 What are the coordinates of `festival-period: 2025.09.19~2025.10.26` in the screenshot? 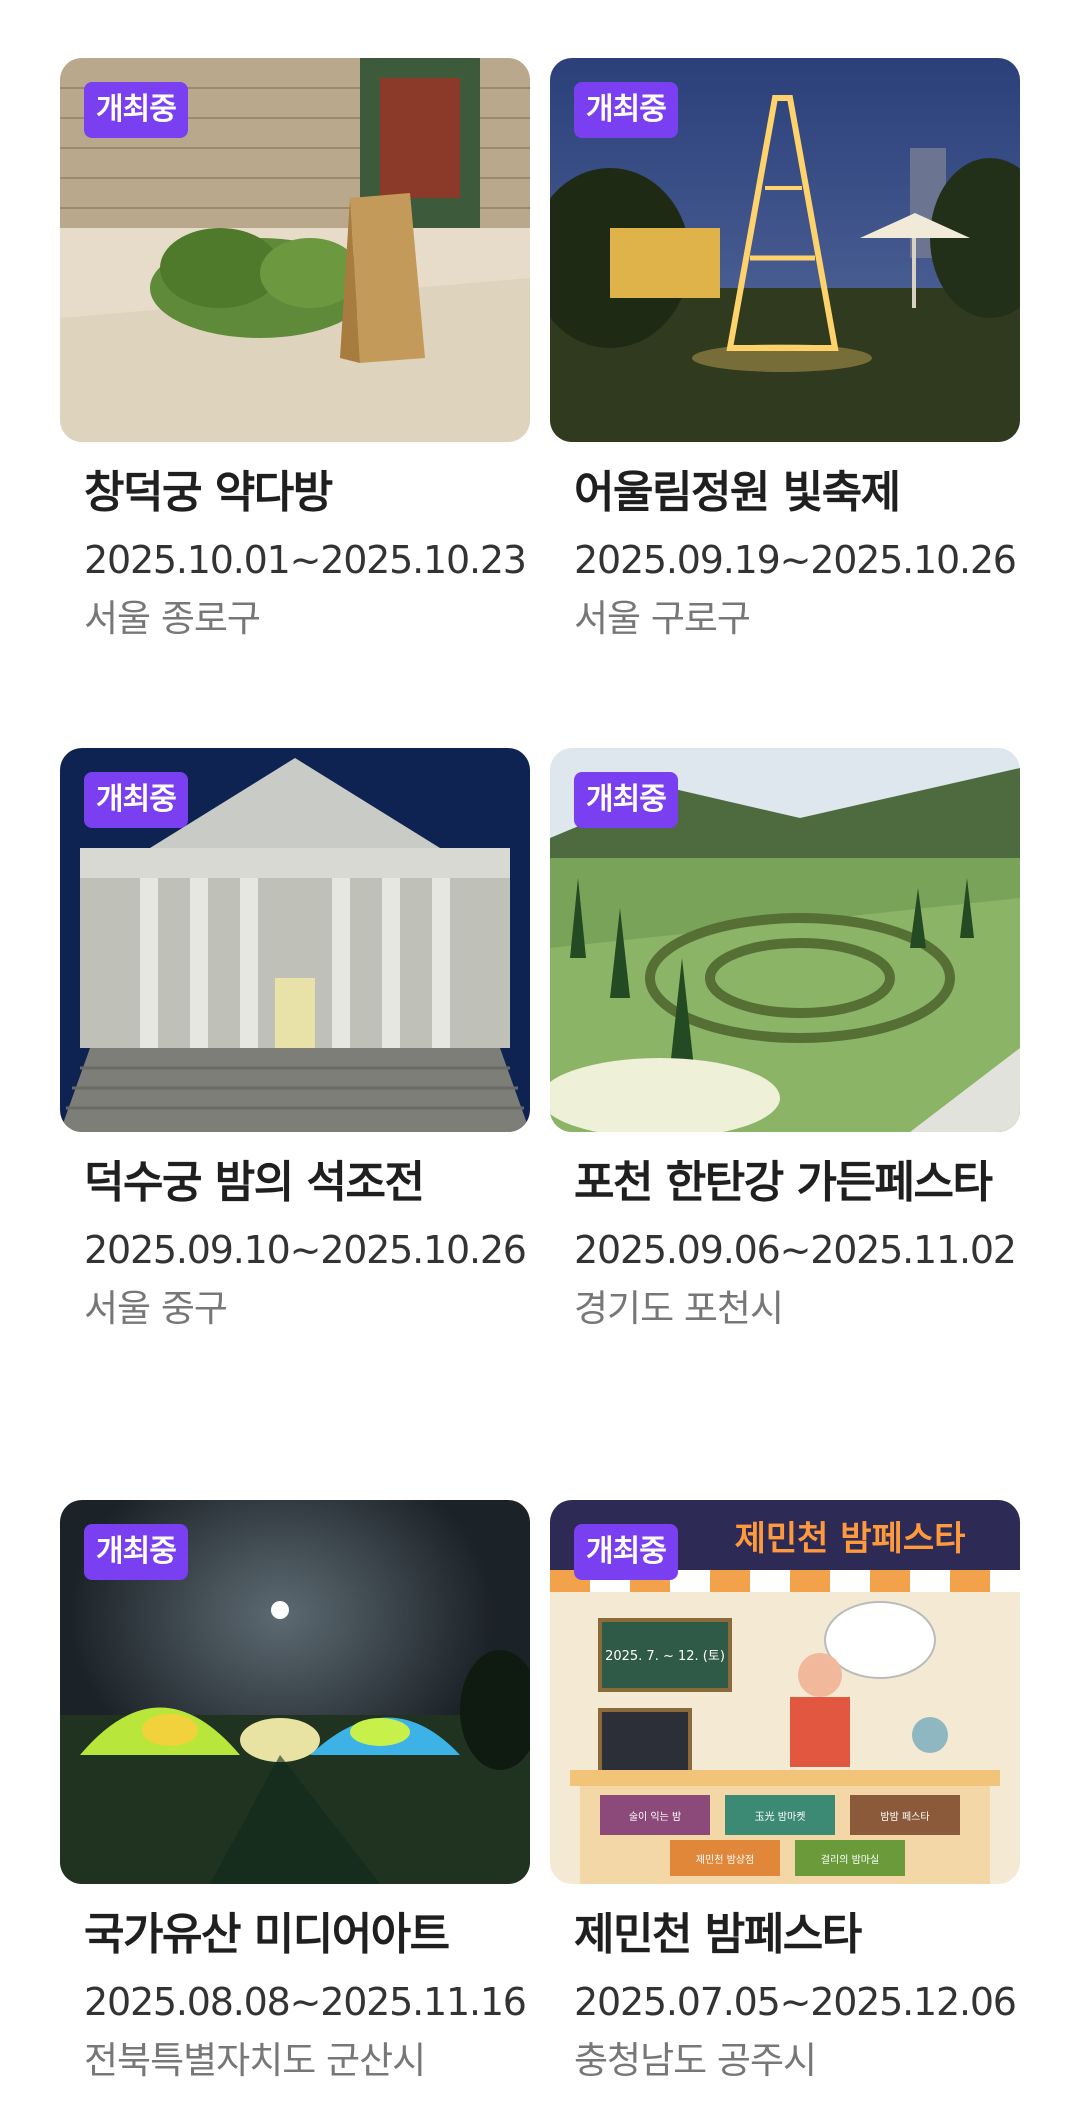 It's located at (795, 560).